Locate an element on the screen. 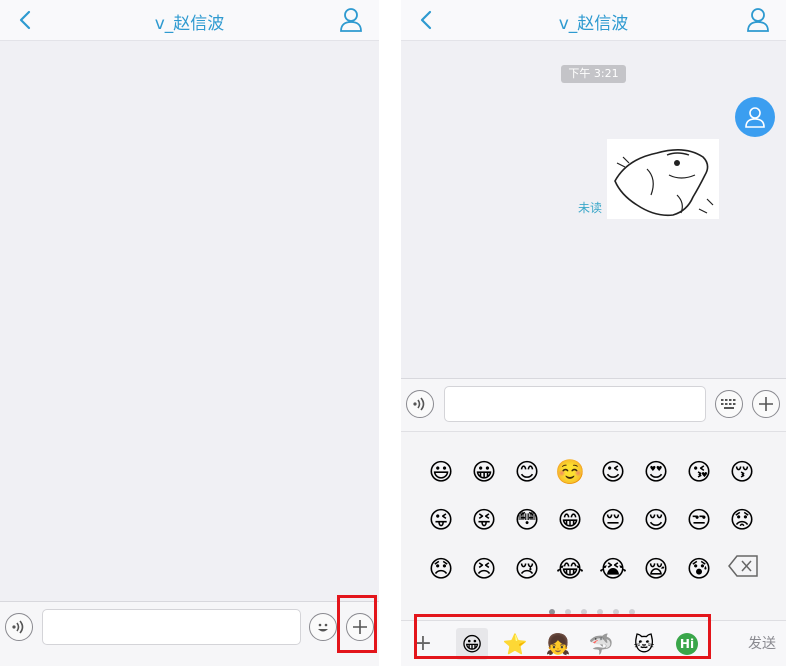 Image resolution: width=786 pixels, height=666 pixels. emoji-item: 😉 is located at coordinates (613, 472).